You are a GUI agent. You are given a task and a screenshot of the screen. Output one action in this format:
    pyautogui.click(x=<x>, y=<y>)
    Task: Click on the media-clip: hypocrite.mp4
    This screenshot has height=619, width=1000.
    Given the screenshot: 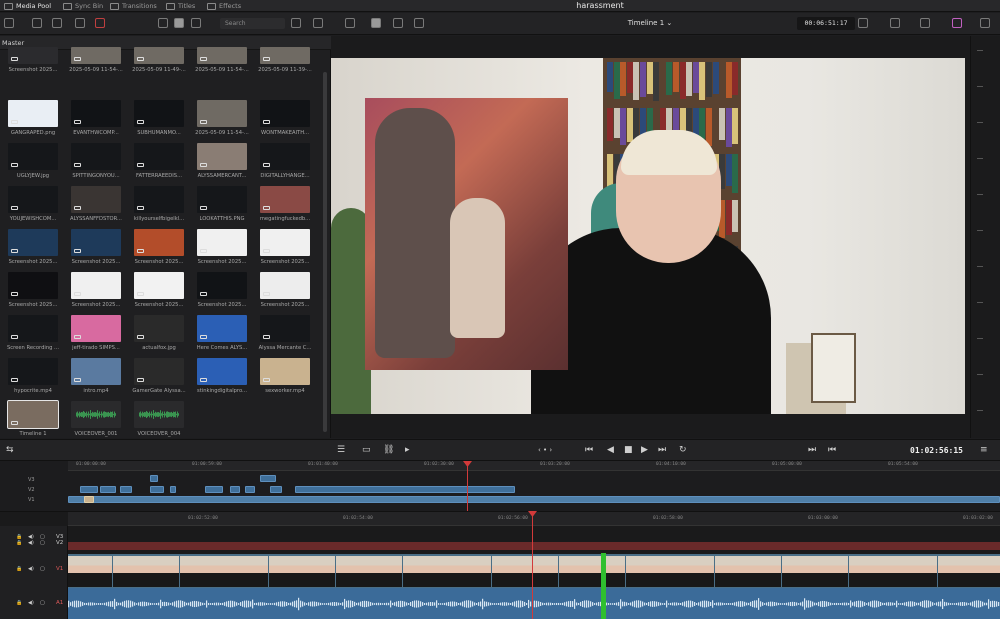 What is the action you would take?
    pyautogui.click(x=33, y=377)
    